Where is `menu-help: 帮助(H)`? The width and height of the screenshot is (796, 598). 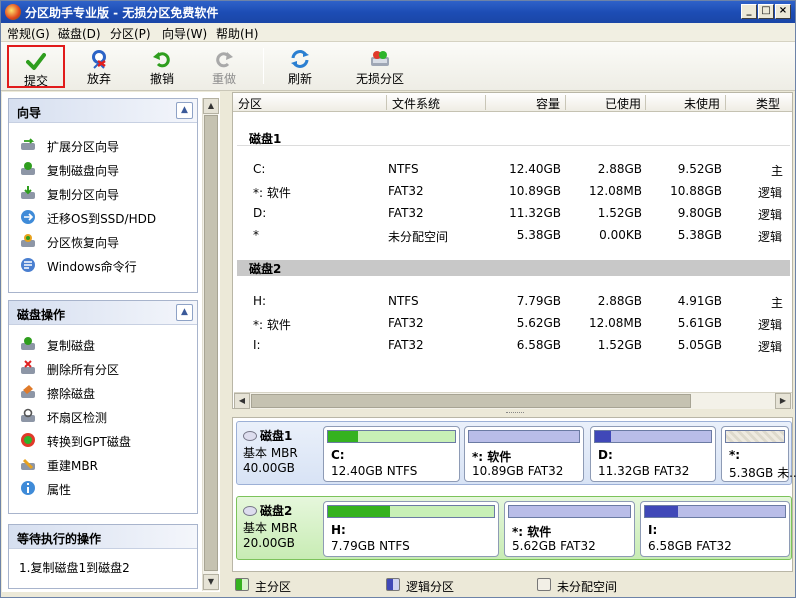 menu-help: 帮助(H) is located at coordinates (237, 33).